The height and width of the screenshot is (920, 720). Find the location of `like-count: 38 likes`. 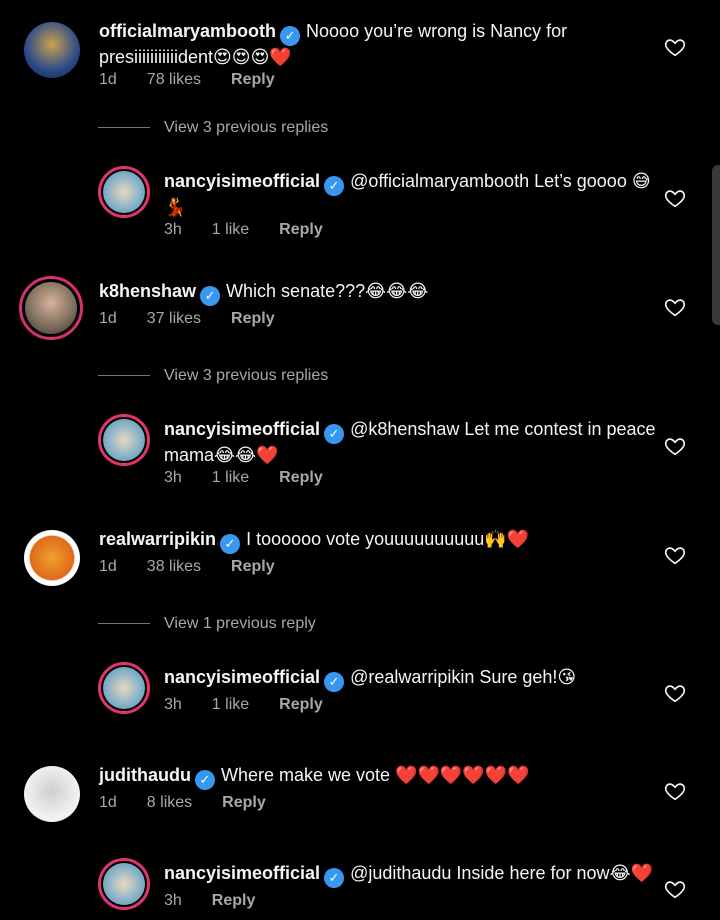

like-count: 38 likes is located at coordinates (174, 566).